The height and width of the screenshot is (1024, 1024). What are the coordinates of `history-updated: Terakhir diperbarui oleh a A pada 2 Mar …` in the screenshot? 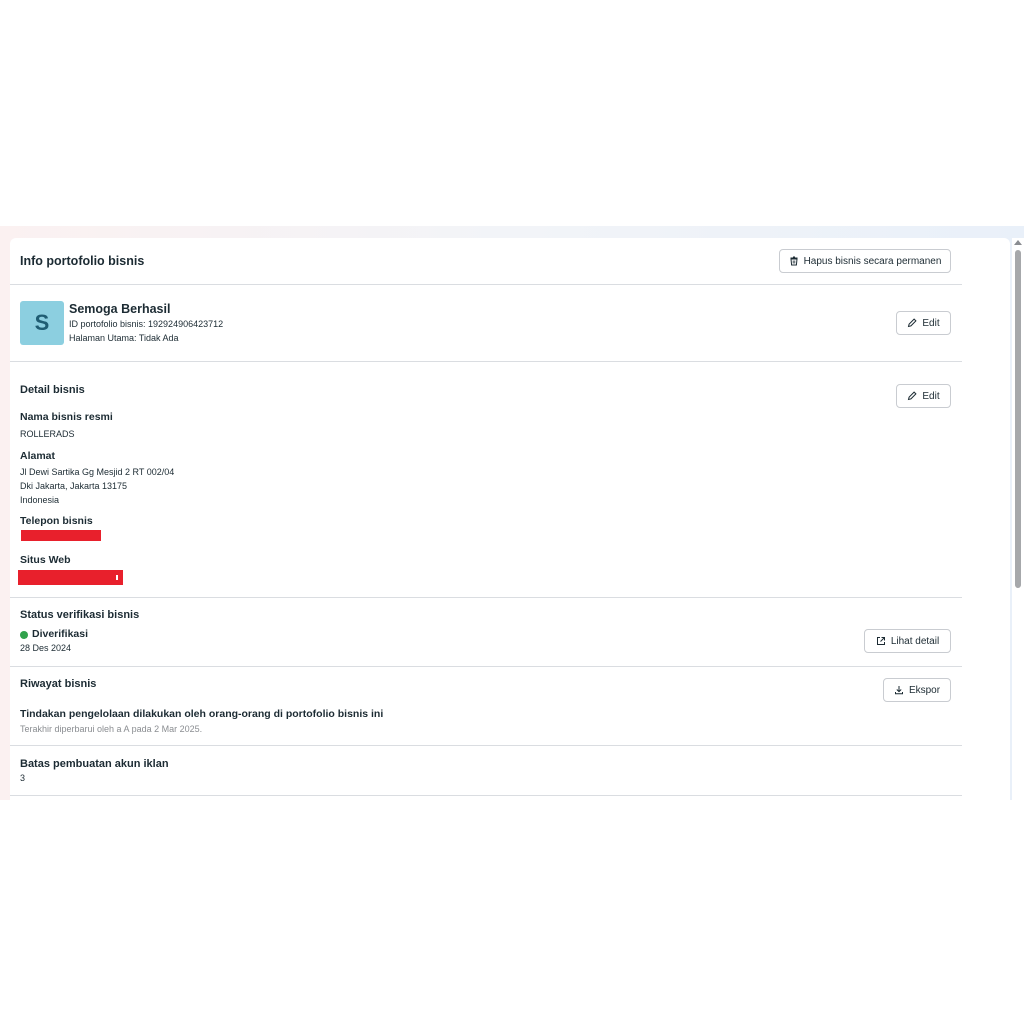 It's located at (111, 729).